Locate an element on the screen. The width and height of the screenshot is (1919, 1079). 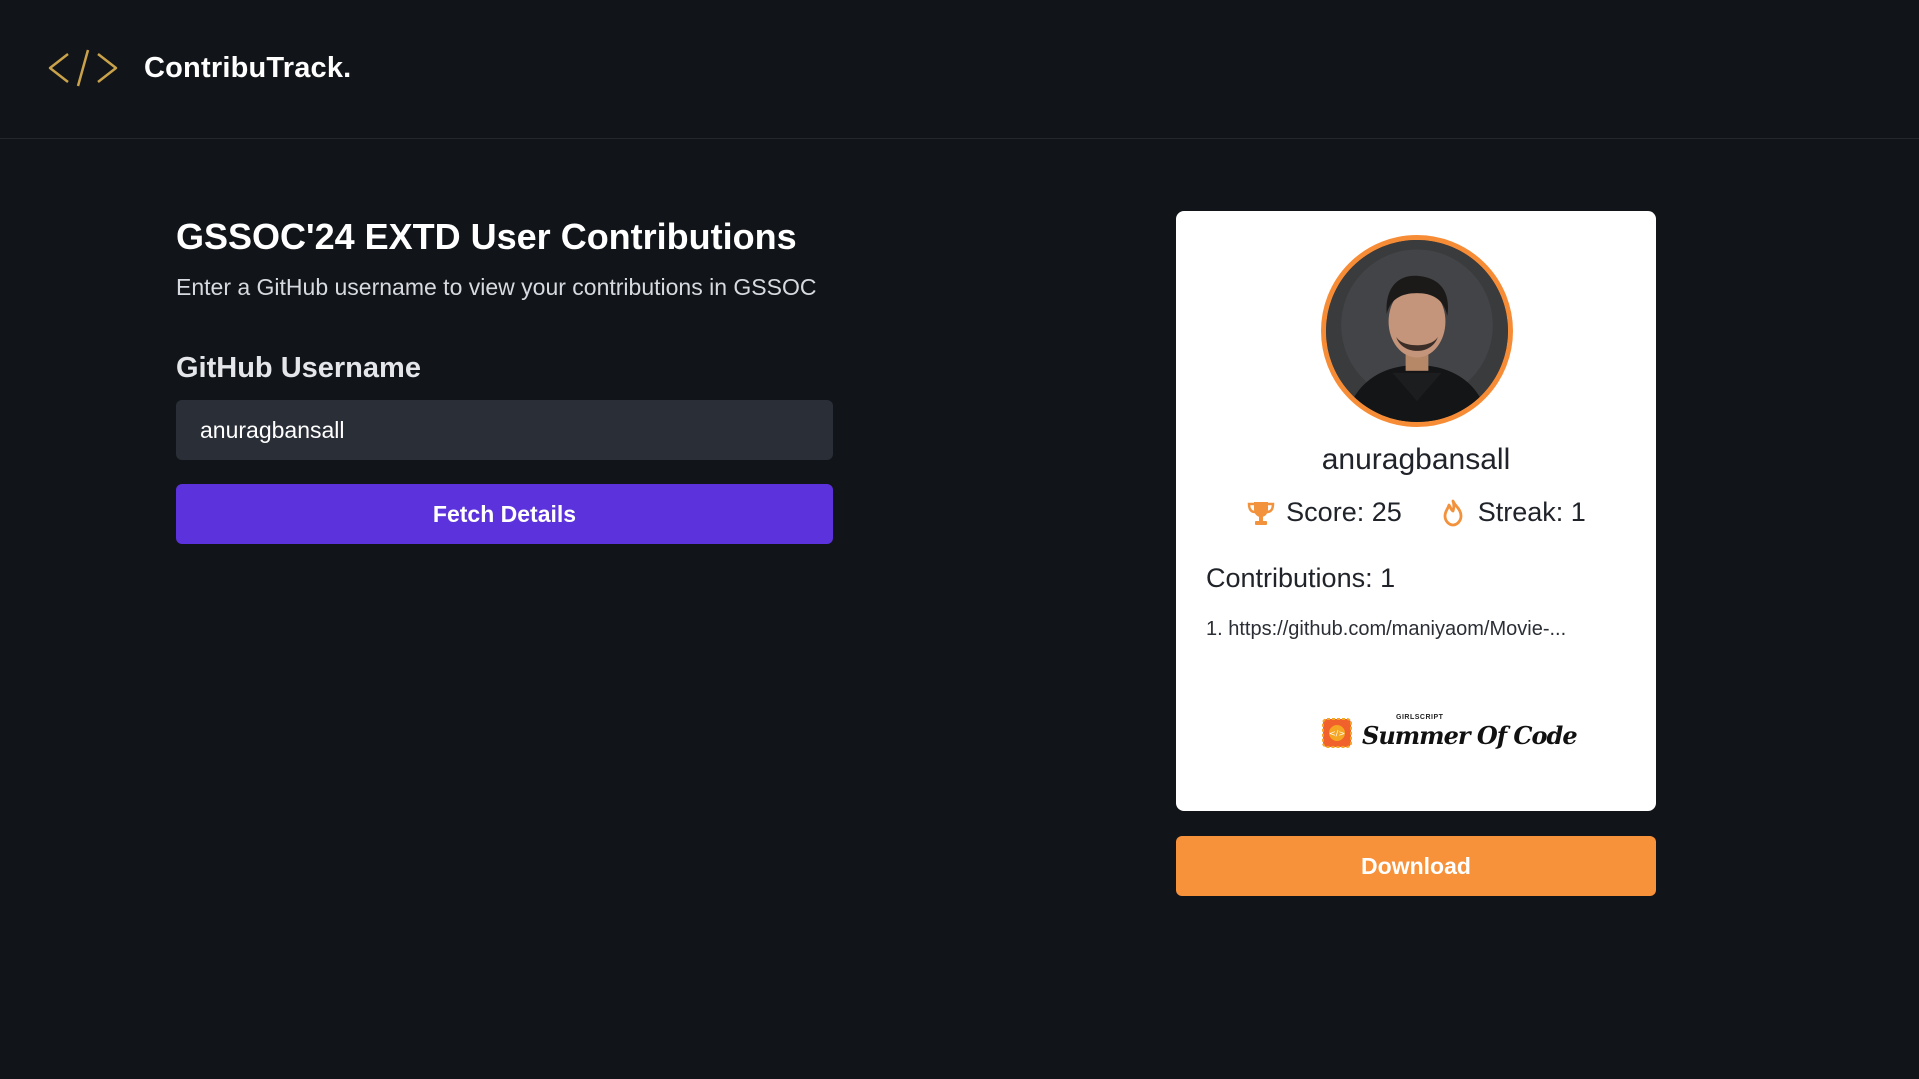
flame-icon is located at coordinates (1453, 512).